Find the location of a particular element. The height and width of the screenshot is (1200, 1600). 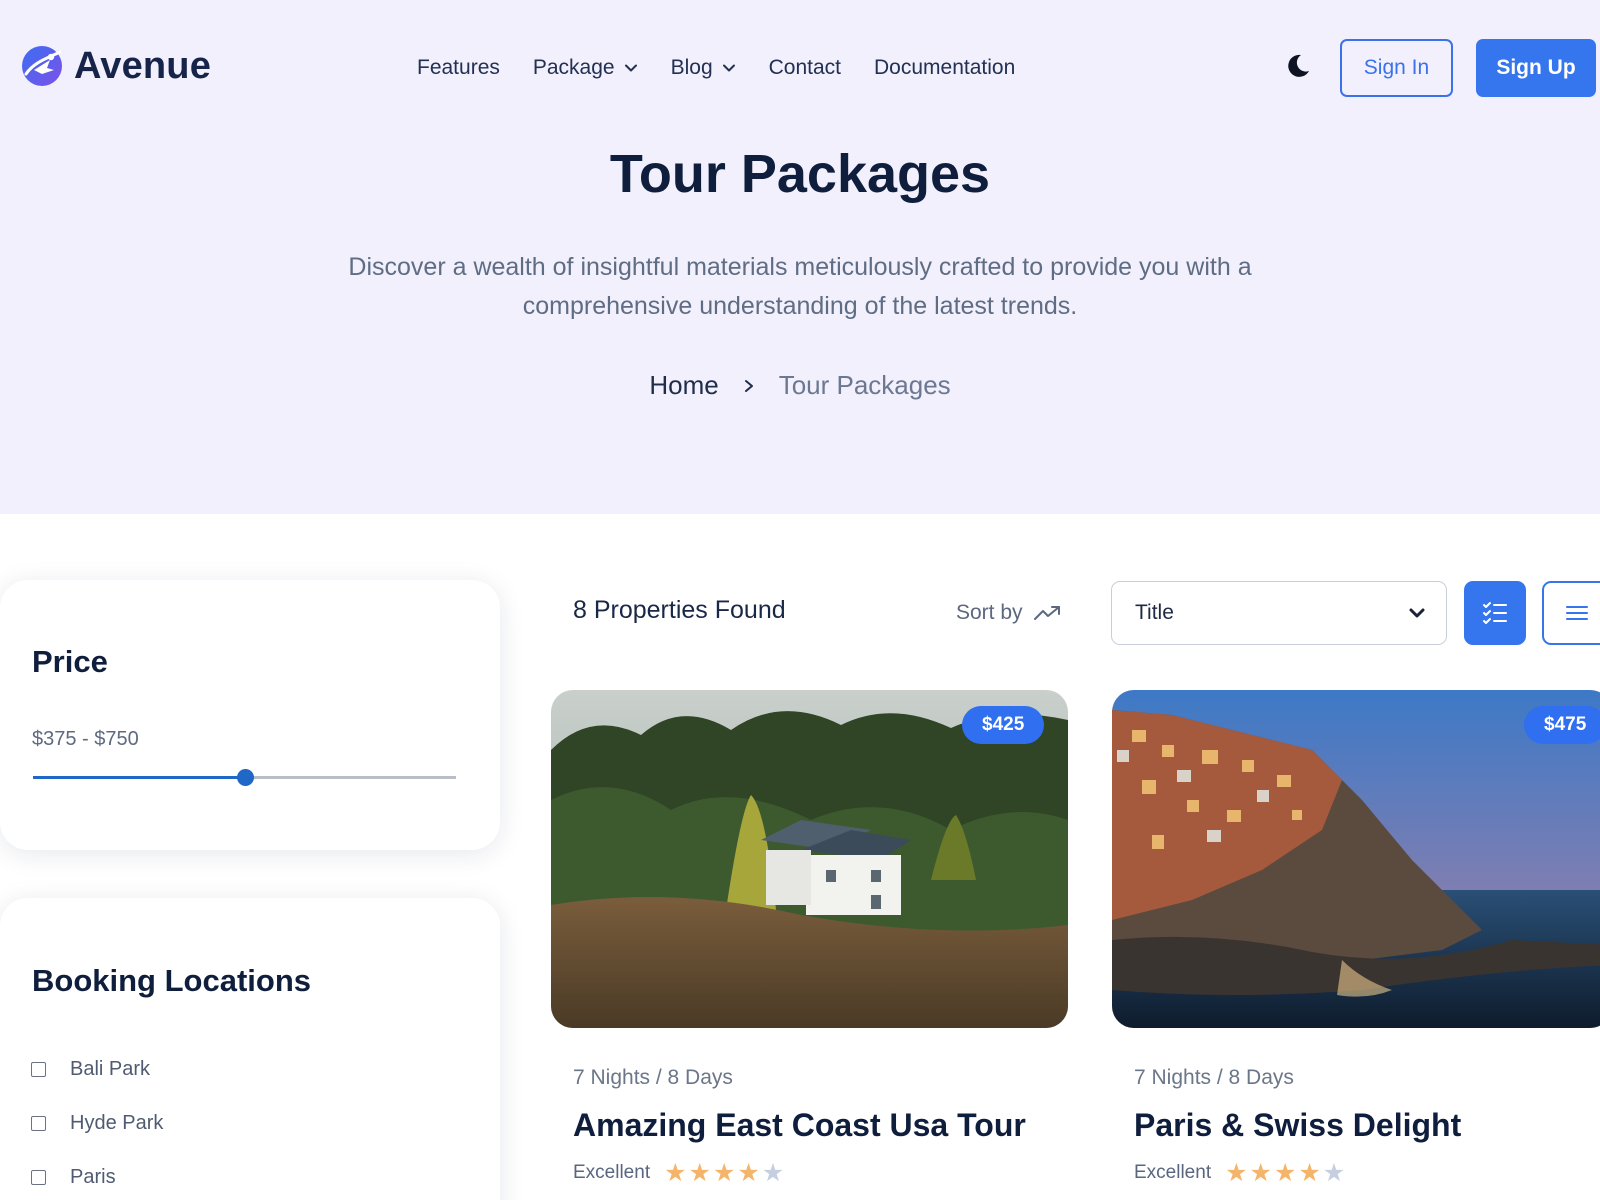

chevron-right-icon is located at coordinates (748, 385).